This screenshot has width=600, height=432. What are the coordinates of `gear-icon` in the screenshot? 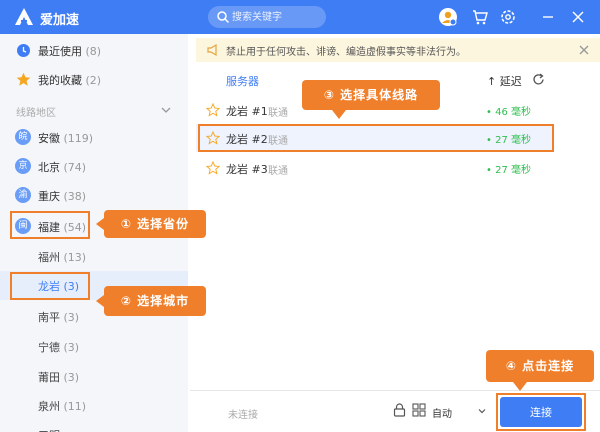 It's located at (508, 17).